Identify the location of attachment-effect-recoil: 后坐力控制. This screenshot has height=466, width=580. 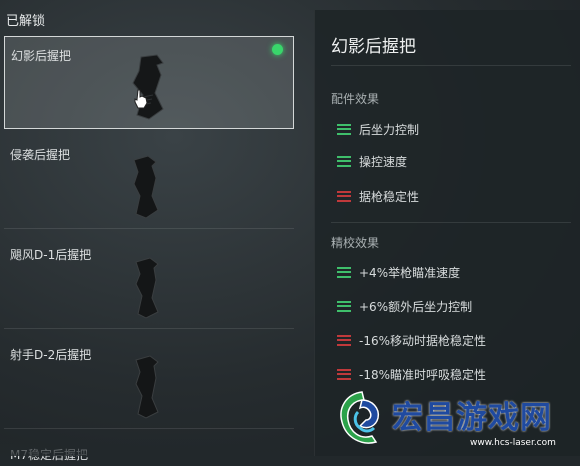
(378, 129).